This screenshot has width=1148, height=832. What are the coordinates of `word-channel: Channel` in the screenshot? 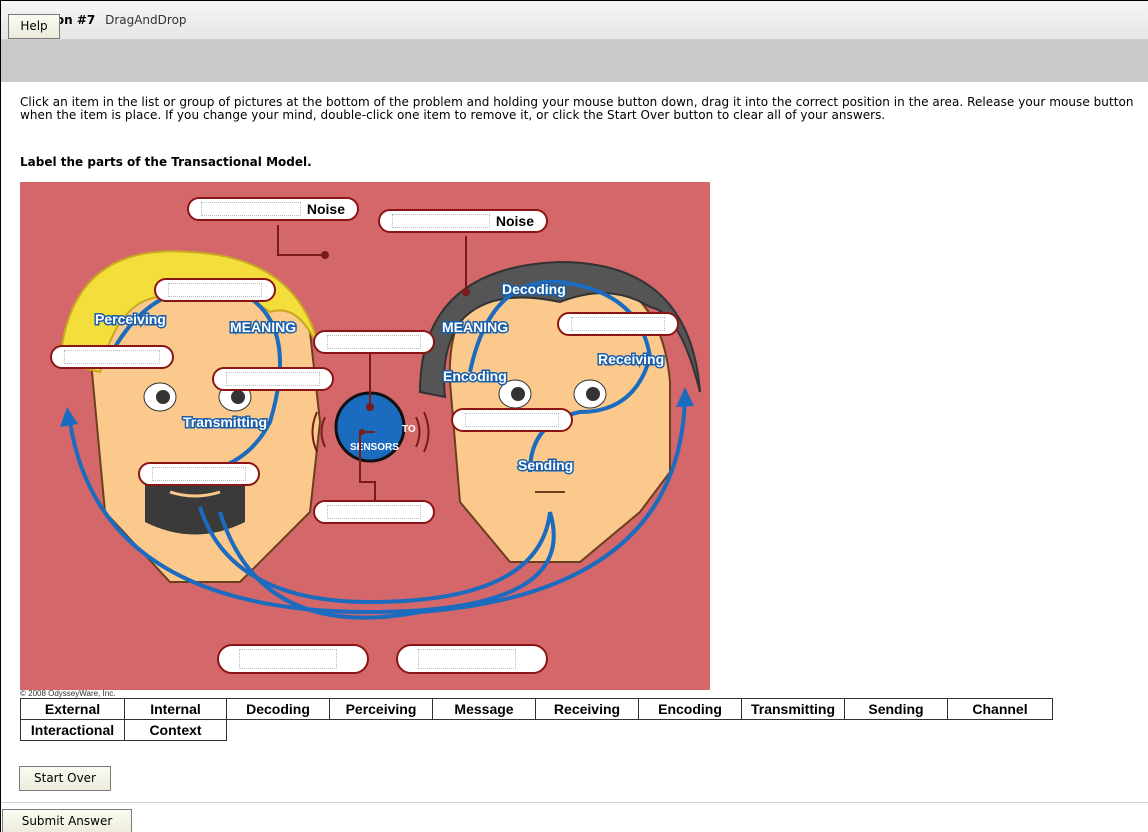 It's located at (1000, 709).